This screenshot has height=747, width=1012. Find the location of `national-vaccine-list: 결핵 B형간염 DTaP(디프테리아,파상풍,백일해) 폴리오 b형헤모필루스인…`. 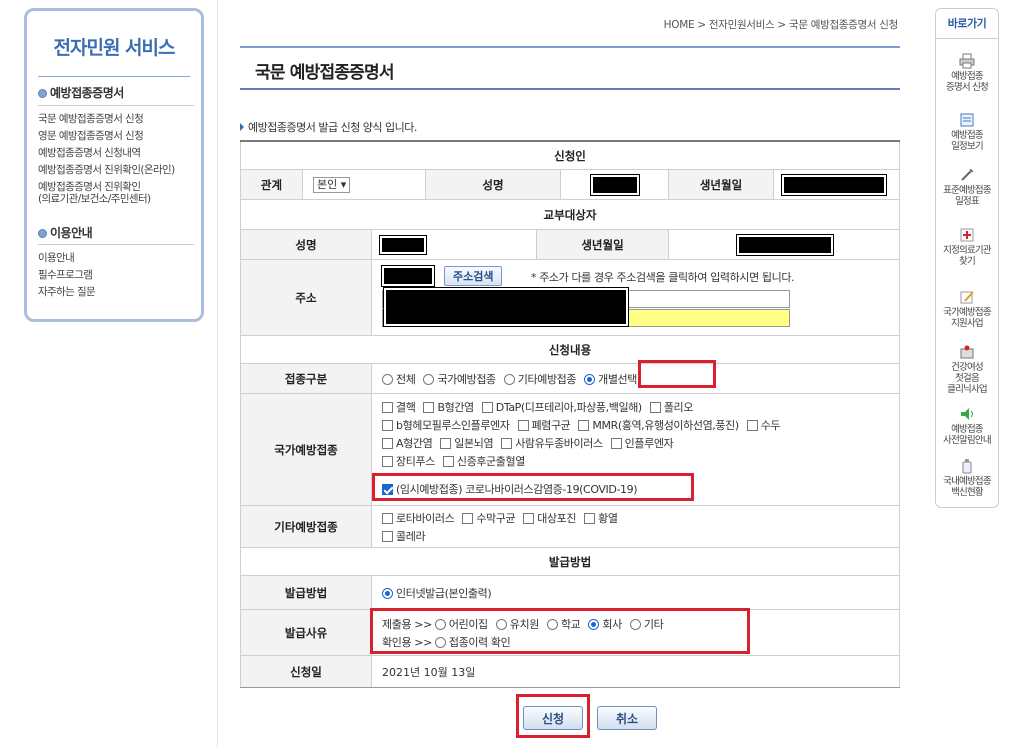

national-vaccine-list: 결핵 B형간염 DTaP(디프테리아,파상풍,백일해) 폴리오 b형헤모필루스인… is located at coordinates (585, 434).